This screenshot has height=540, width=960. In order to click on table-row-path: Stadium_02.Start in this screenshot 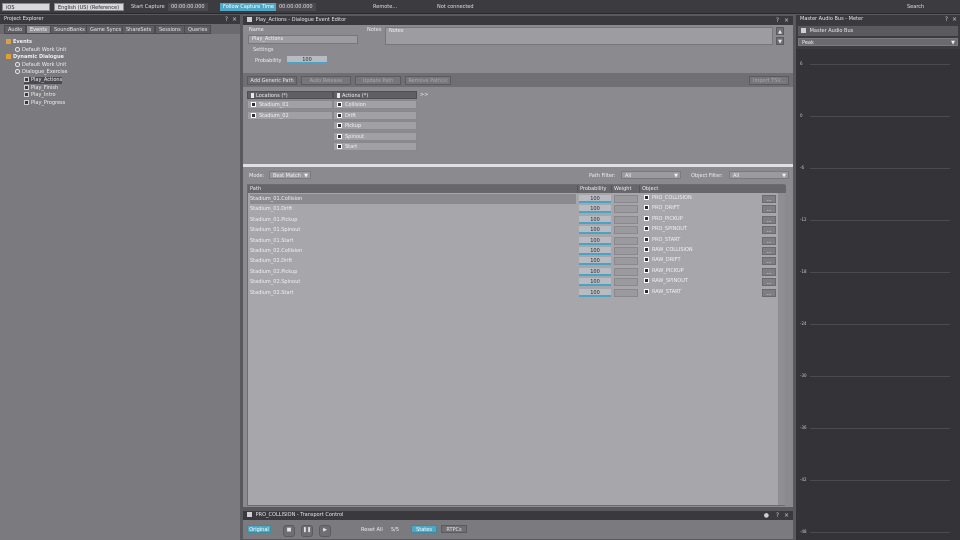, I will do `click(413, 293)`.